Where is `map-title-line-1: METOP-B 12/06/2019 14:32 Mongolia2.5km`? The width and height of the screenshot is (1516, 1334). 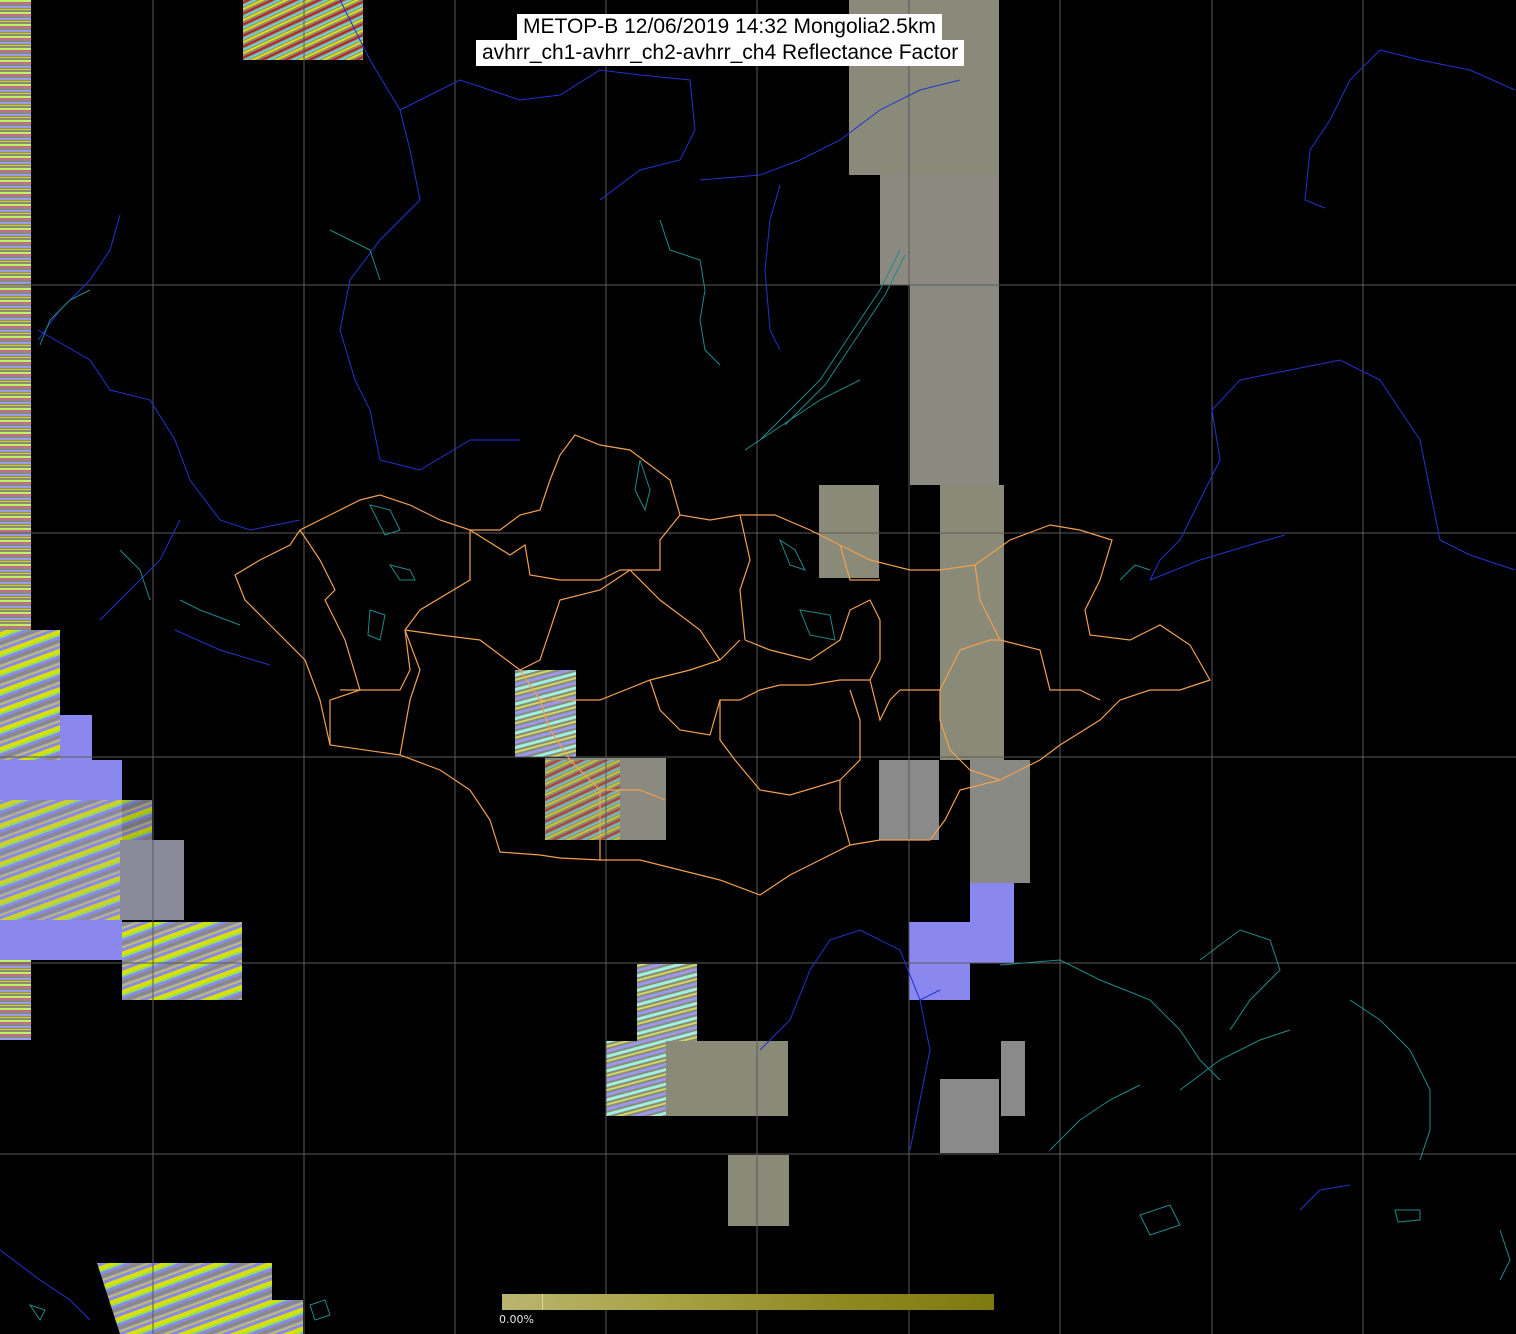
map-title-line-1: METOP-B 12/06/2019 14:32 Mongolia2.5km is located at coordinates (729, 27).